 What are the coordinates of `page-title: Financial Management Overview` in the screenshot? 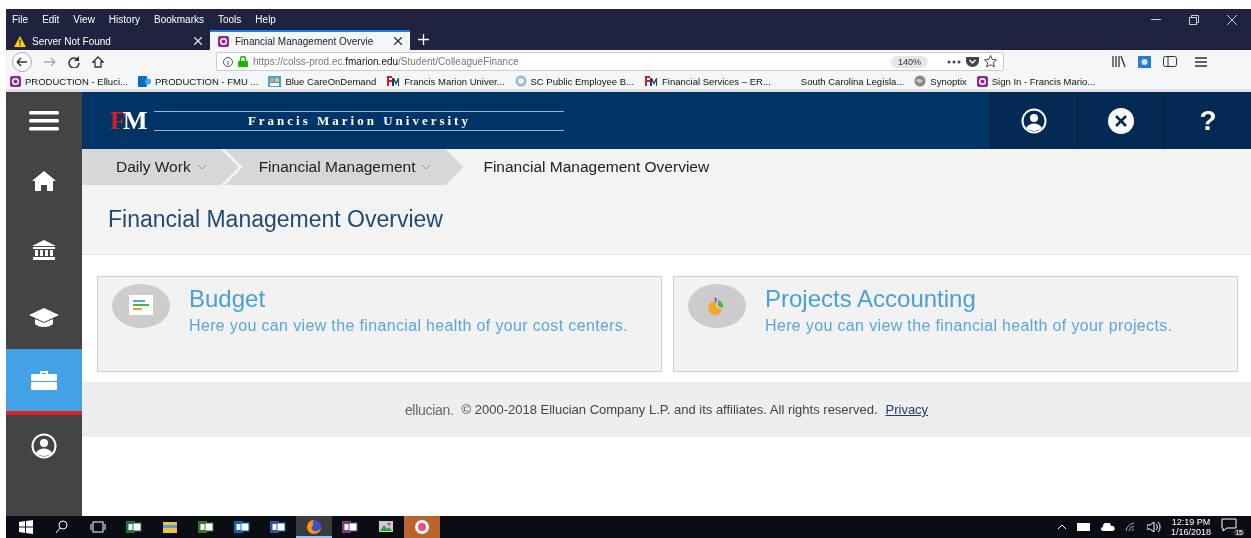 It's located at (275, 219).